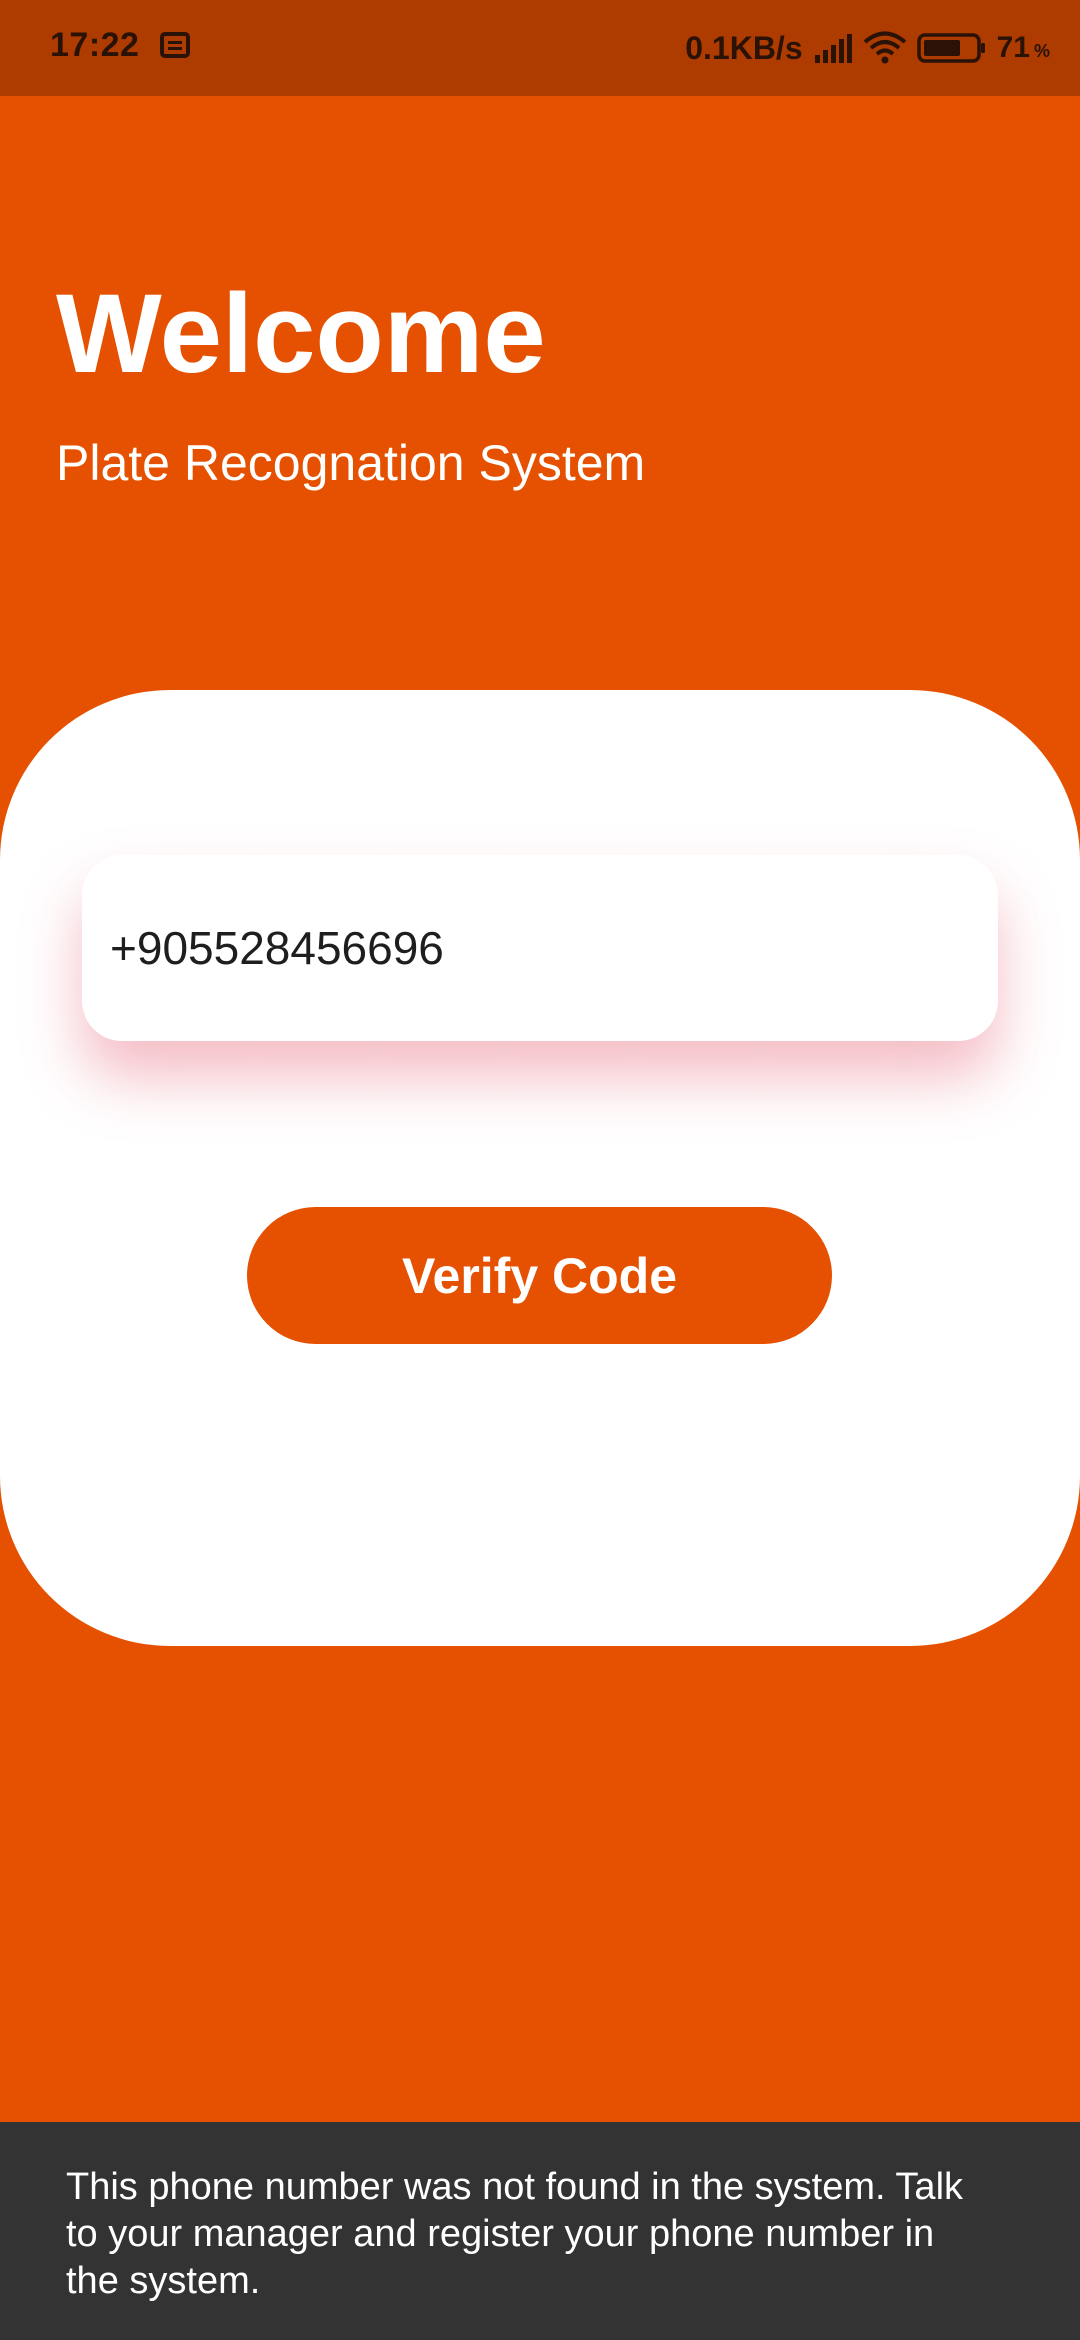 This screenshot has height=2340, width=1080. Describe the element at coordinates (540, 48) in the screenshot. I see `status-bar: 17:22 0.1KB/s 71 %` at that location.